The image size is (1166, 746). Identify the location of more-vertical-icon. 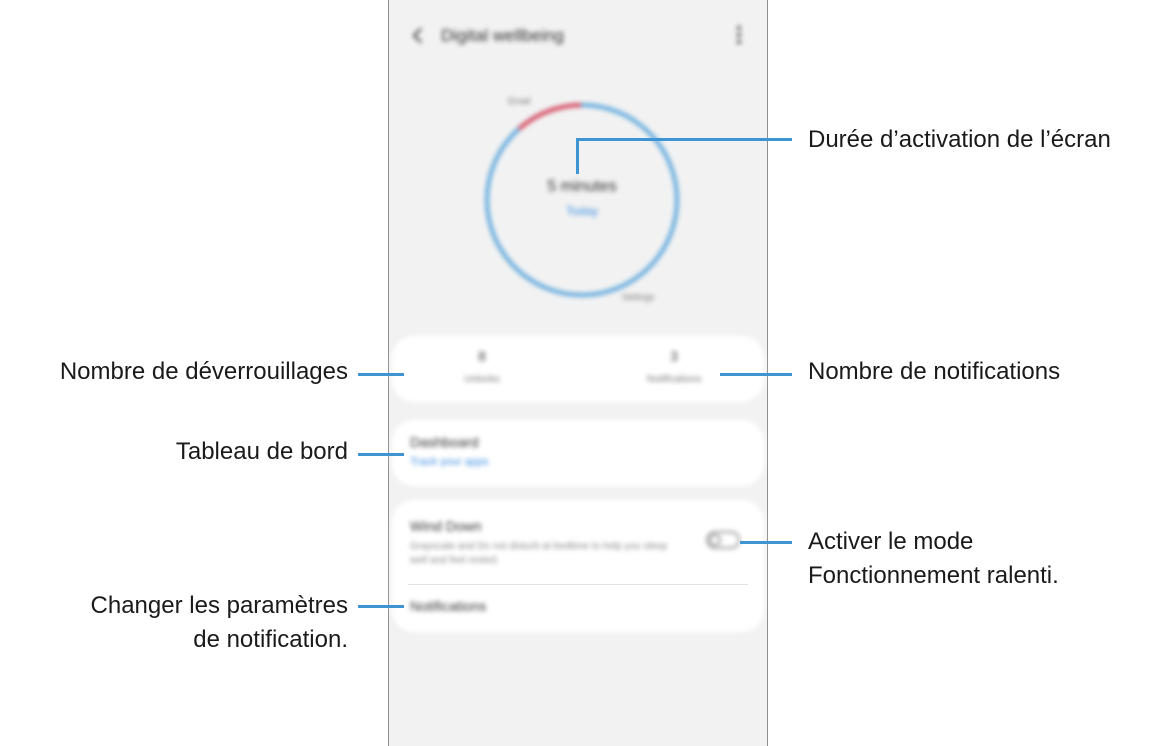
(739, 35).